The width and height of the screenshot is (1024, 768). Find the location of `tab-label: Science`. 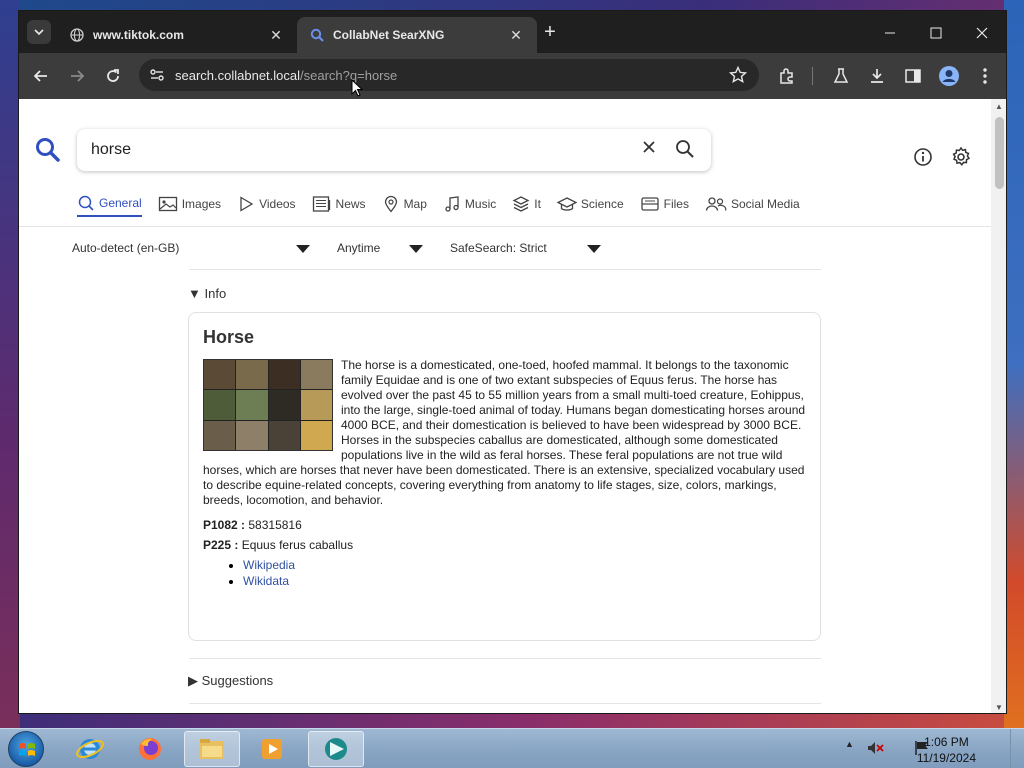

tab-label: Science is located at coordinates (602, 204).